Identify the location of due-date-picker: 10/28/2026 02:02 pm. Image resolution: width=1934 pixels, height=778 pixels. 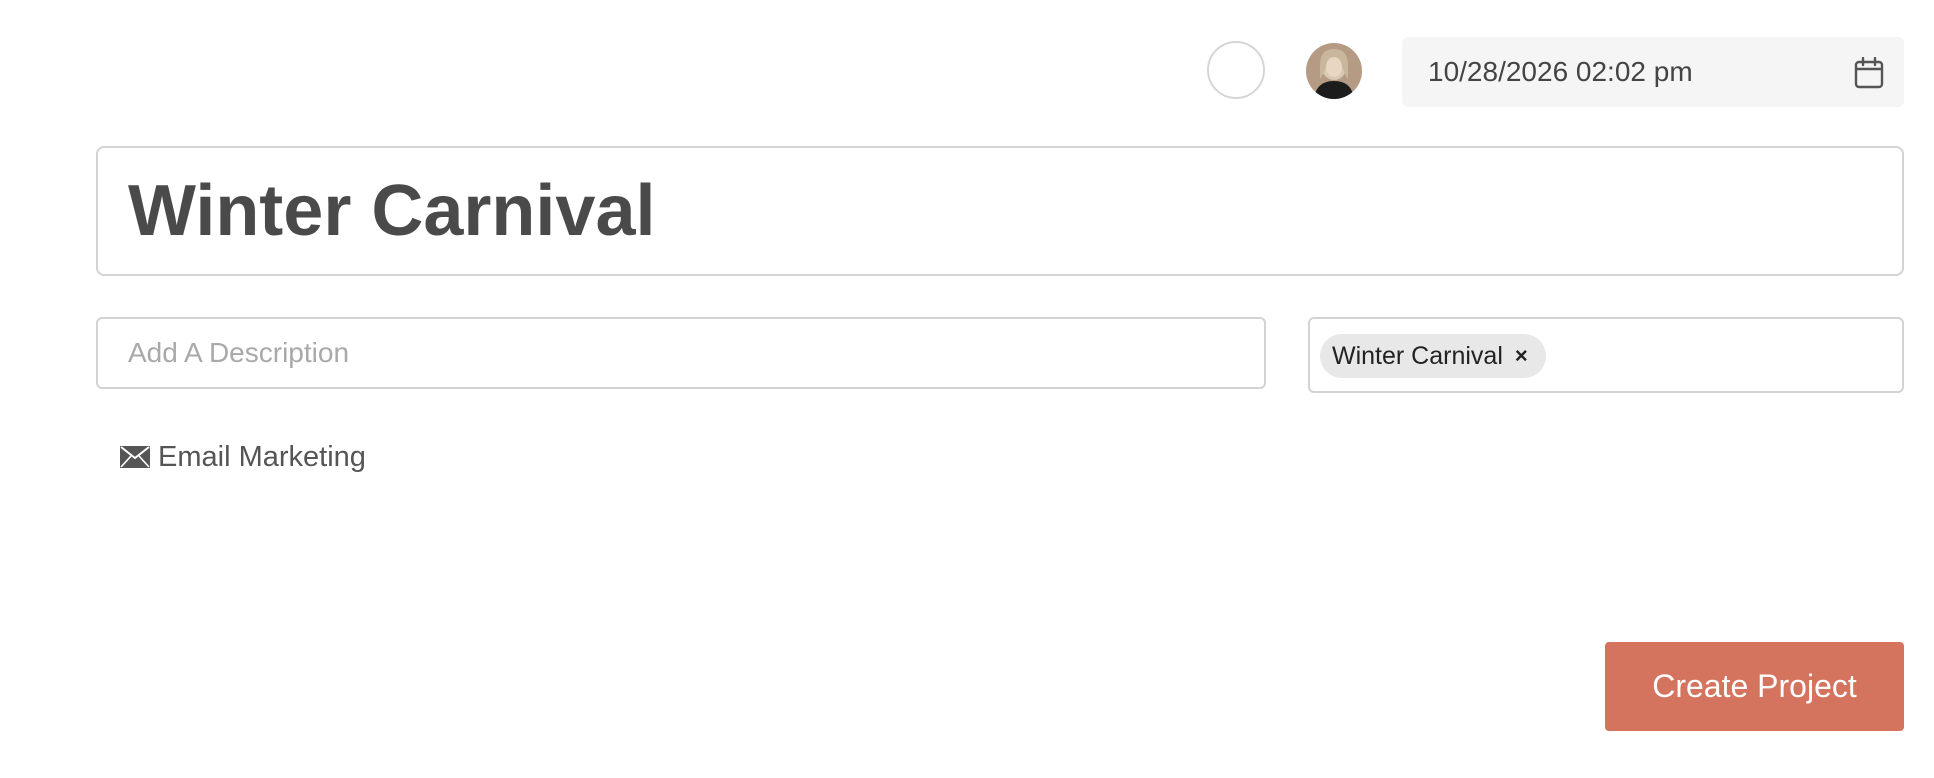
(1653, 72).